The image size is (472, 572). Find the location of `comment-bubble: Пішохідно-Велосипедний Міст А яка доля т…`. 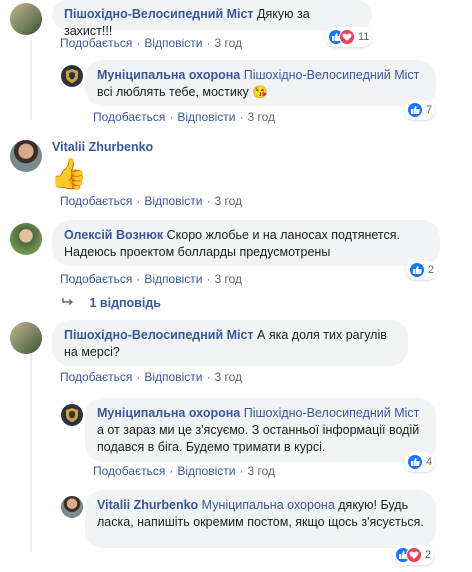

comment-bubble: Пішохідно-Велосипедний Міст А яка доля т… is located at coordinates (230, 343).